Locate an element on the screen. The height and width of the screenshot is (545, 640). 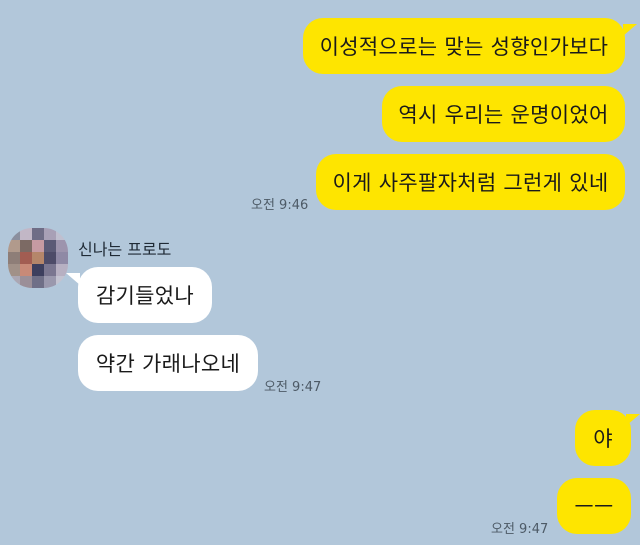
their-message-bubble: 감기들었나 is located at coordinates (145, 295).